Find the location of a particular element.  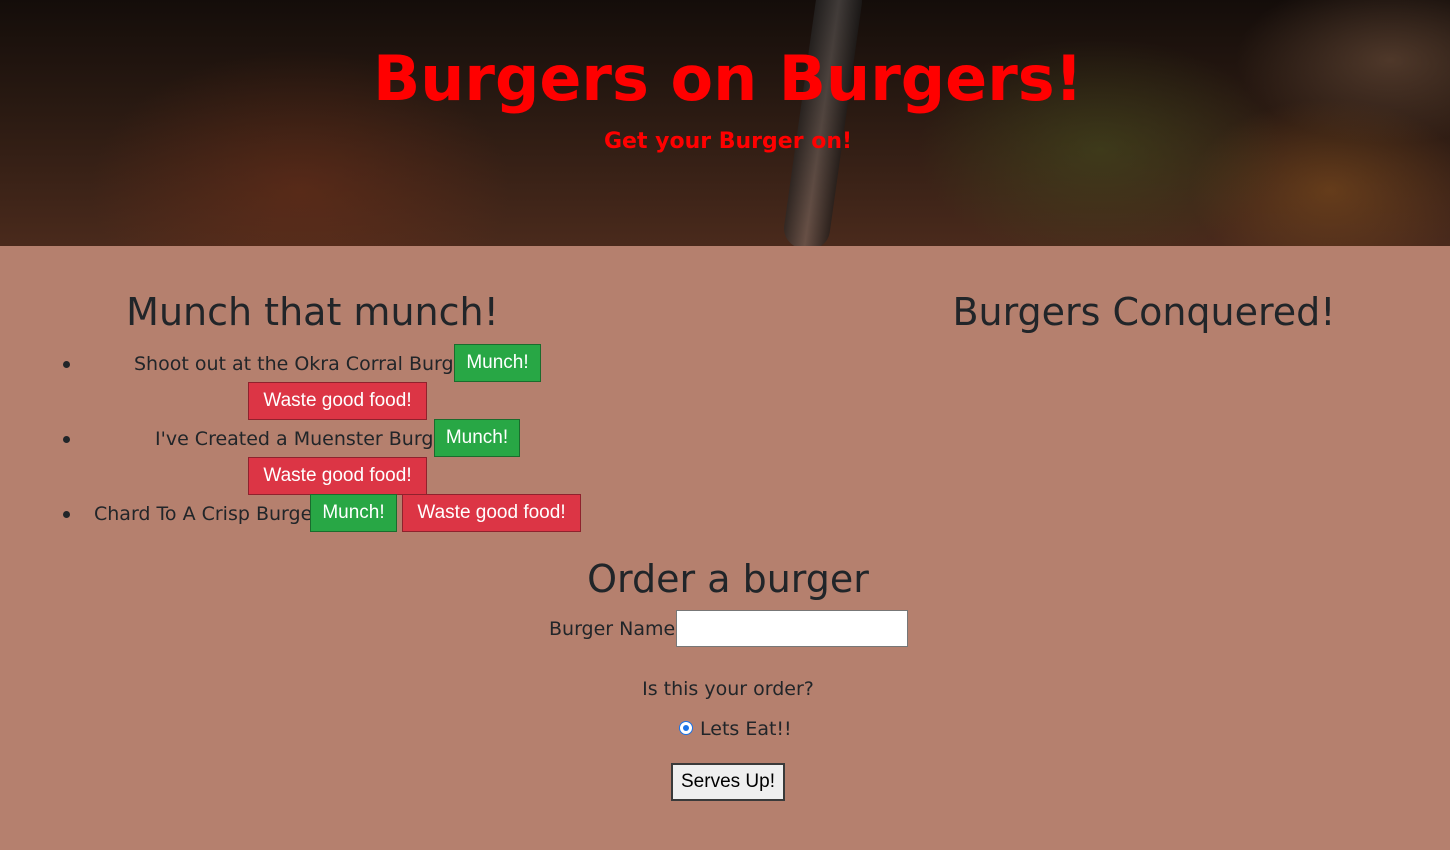

lets-eat-radio is located at coordinates (686, 728).